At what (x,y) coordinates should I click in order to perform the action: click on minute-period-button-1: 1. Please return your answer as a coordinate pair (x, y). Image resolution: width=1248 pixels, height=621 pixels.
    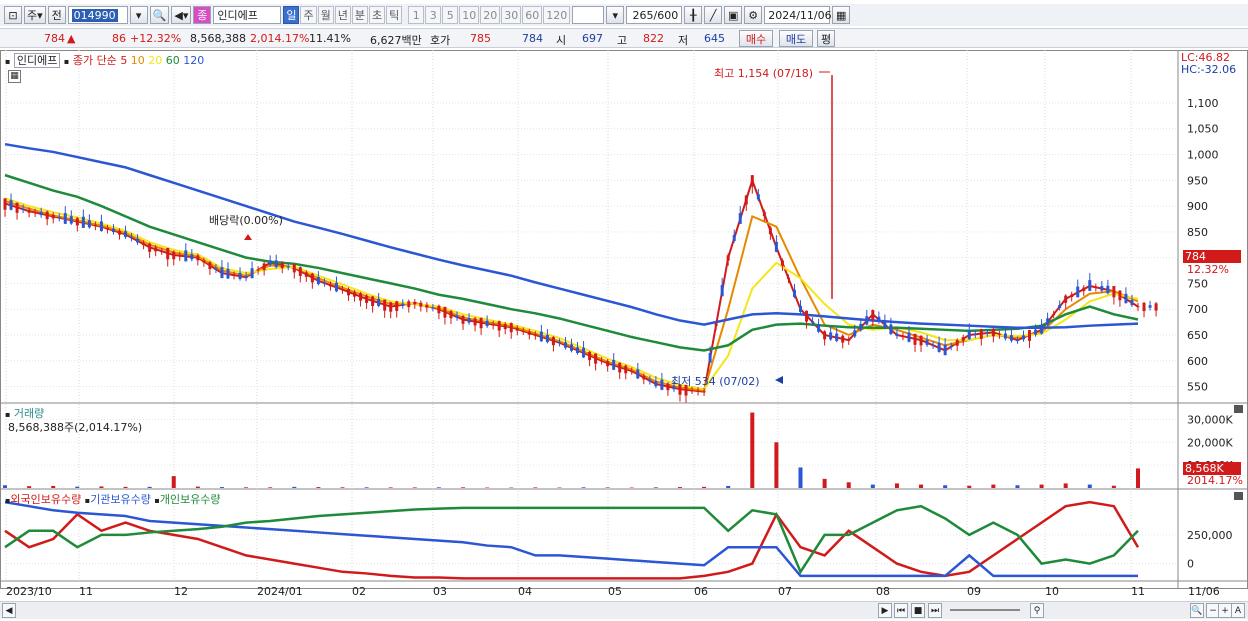
    Looking at the image, I should click on (416, 15).